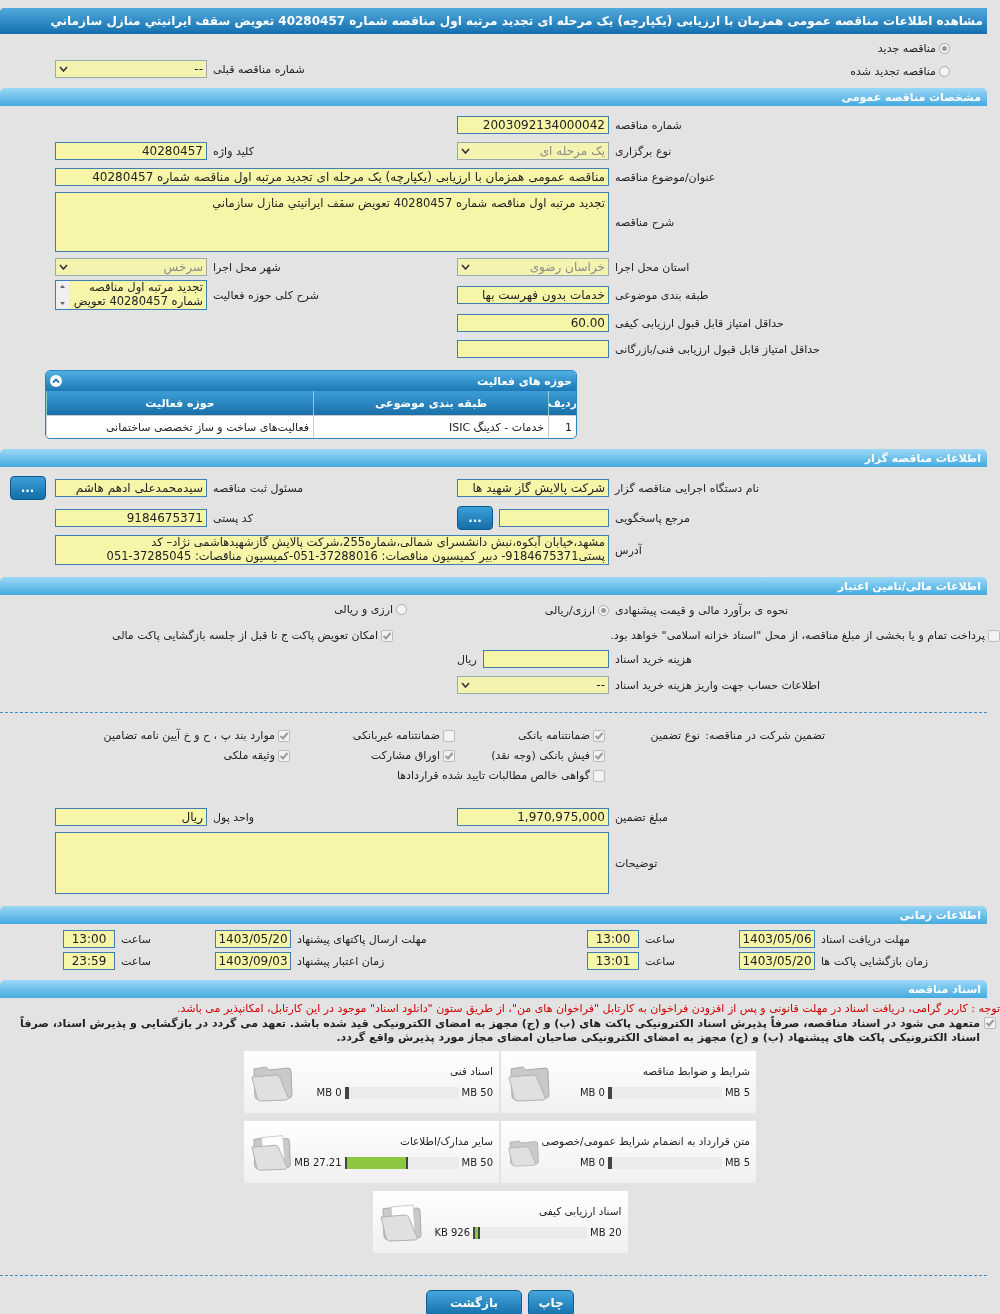 This screenshot has width=1000, height=1314. I want to click on file-title: اسناد ارزیابی کیفی, so click(579, 1210).